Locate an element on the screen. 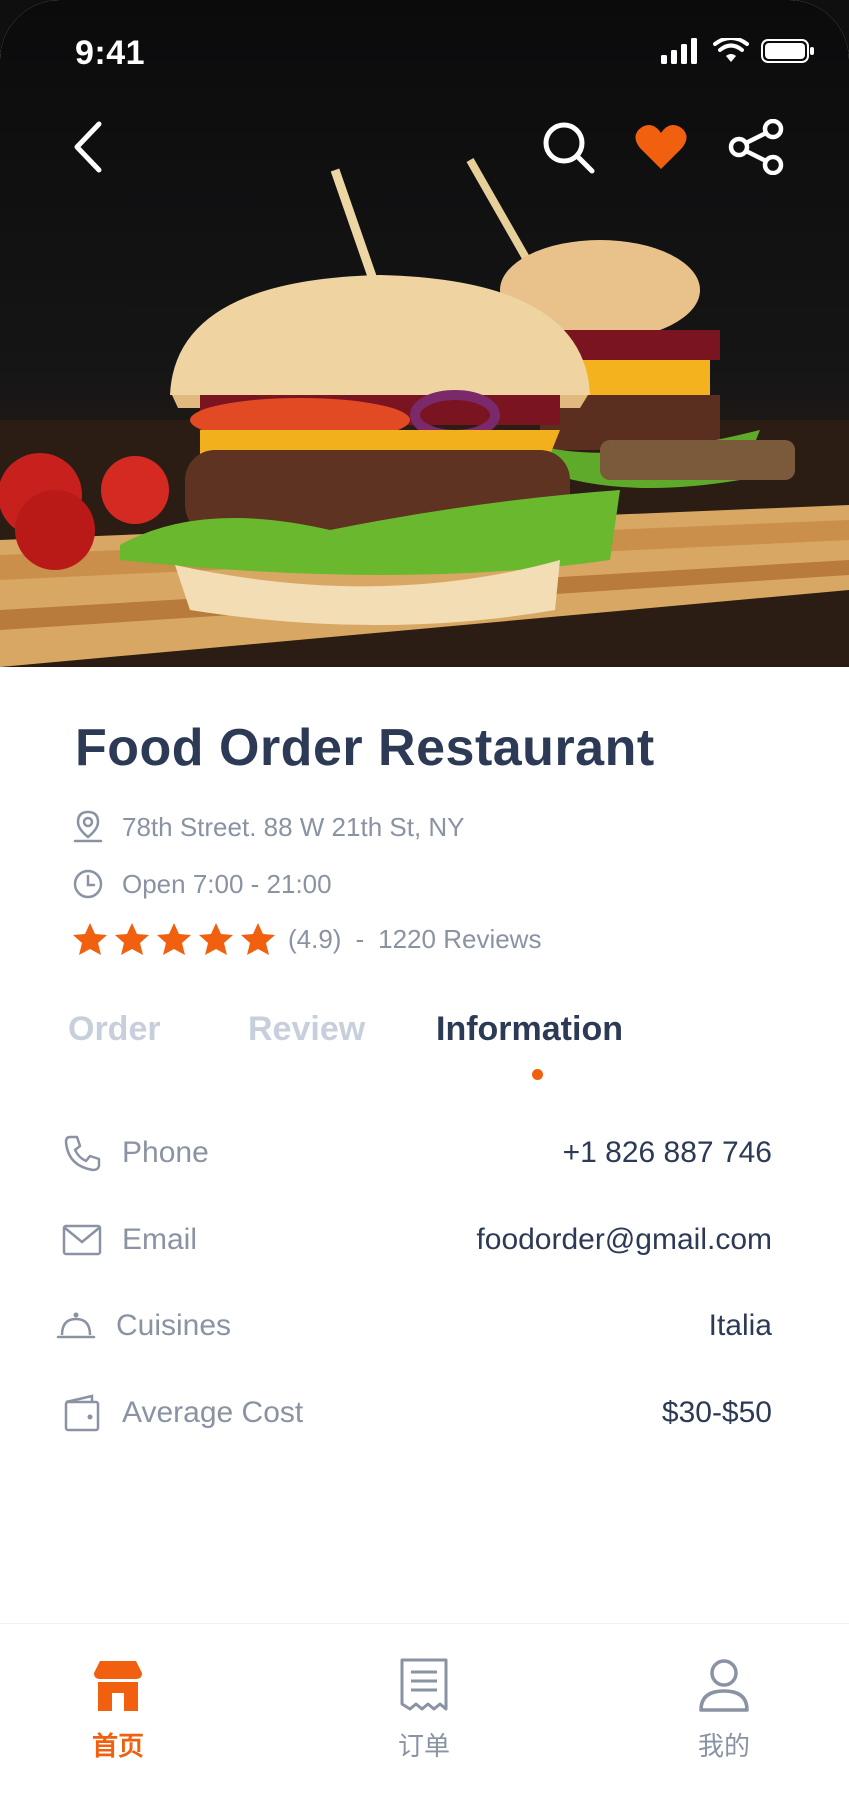 This screenshot has height=1806, width=849. address-row: 78th Street. 88 W 21th St, NY is located at coordinates (268, 827).